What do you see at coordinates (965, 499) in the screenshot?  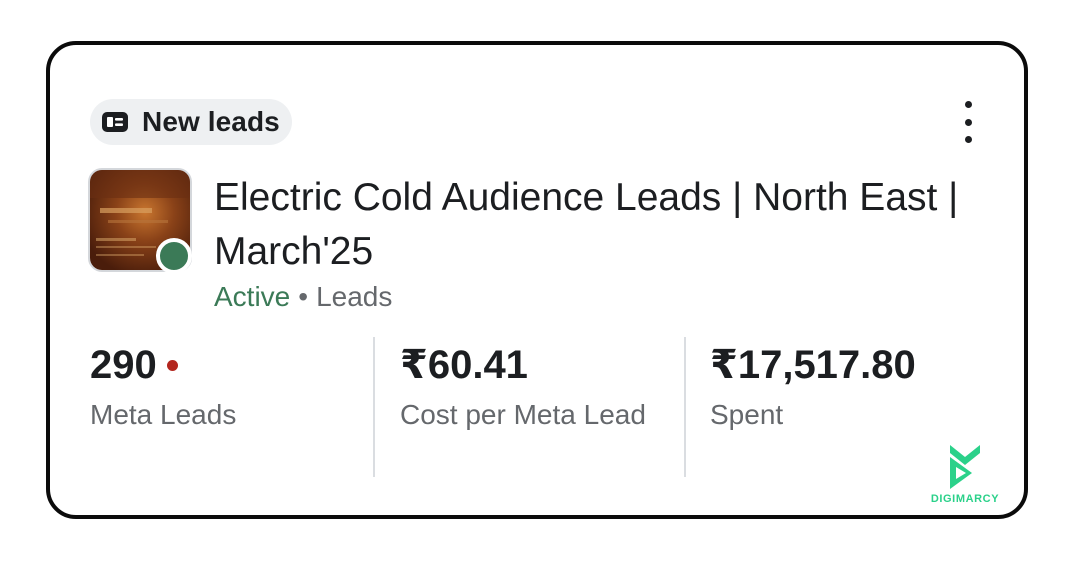 I see `digimarcy-wordmark: DIGIMARCY` at bounding box center [965, 499].